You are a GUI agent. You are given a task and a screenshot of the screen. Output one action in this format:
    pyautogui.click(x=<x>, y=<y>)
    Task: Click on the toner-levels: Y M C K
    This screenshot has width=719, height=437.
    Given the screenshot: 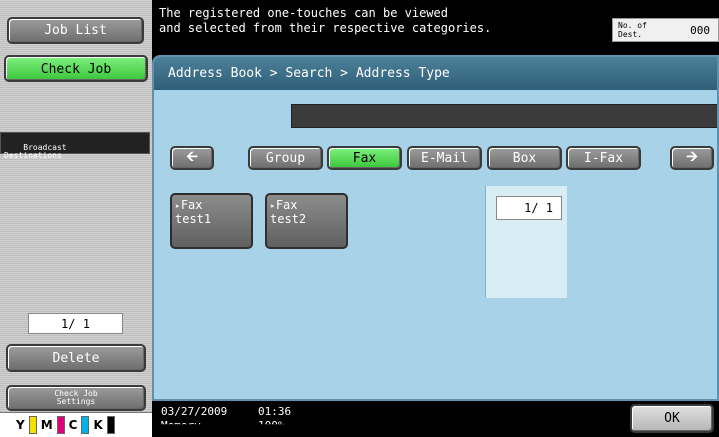 What is the action you would take?
    pyautogui.click(x=76, y=424)
    